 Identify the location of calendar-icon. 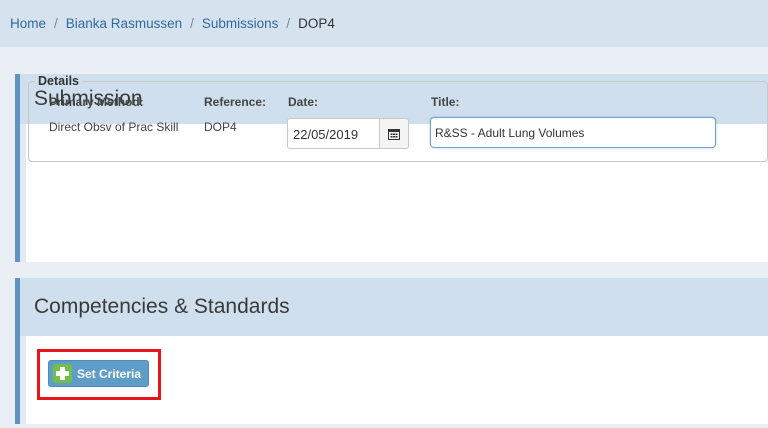
(394, 134).